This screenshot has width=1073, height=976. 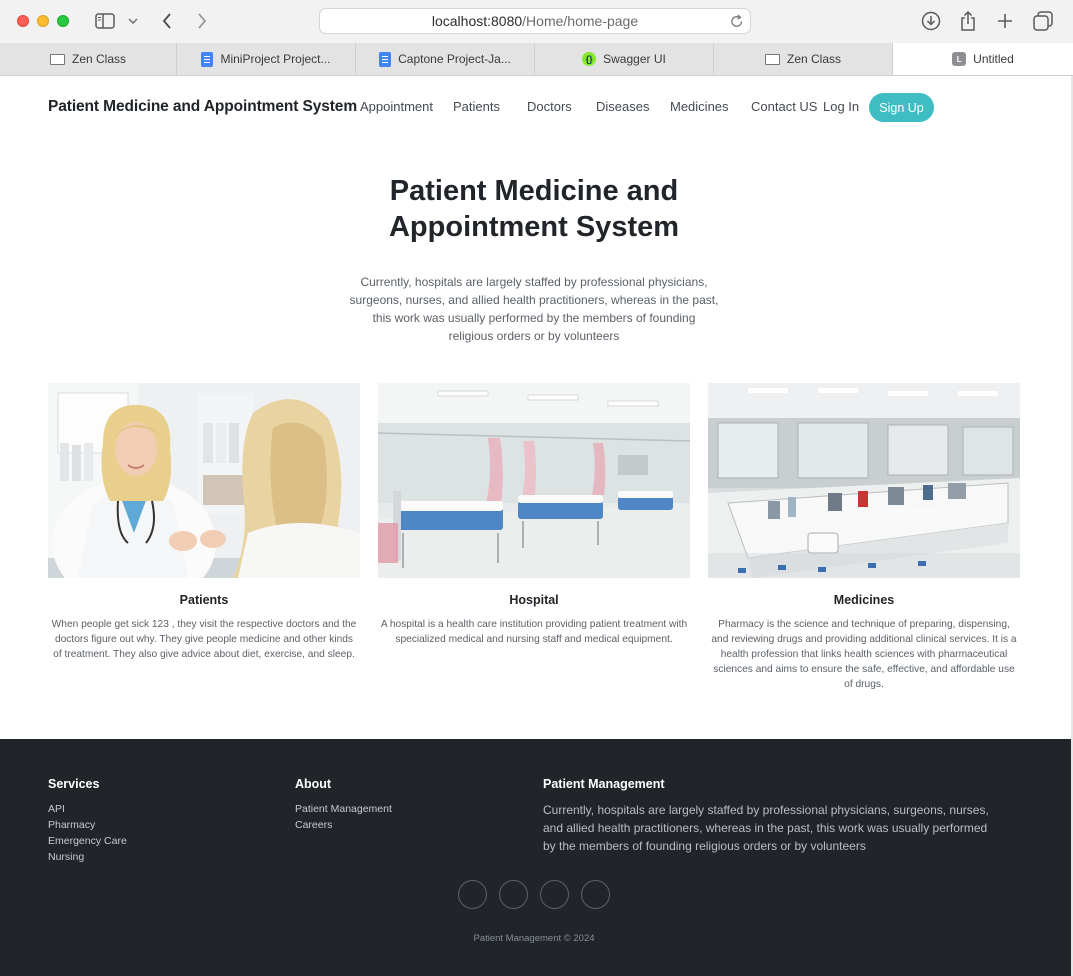 I want to click on tab-untitled: L Untitled, so click(x=983, y=59).